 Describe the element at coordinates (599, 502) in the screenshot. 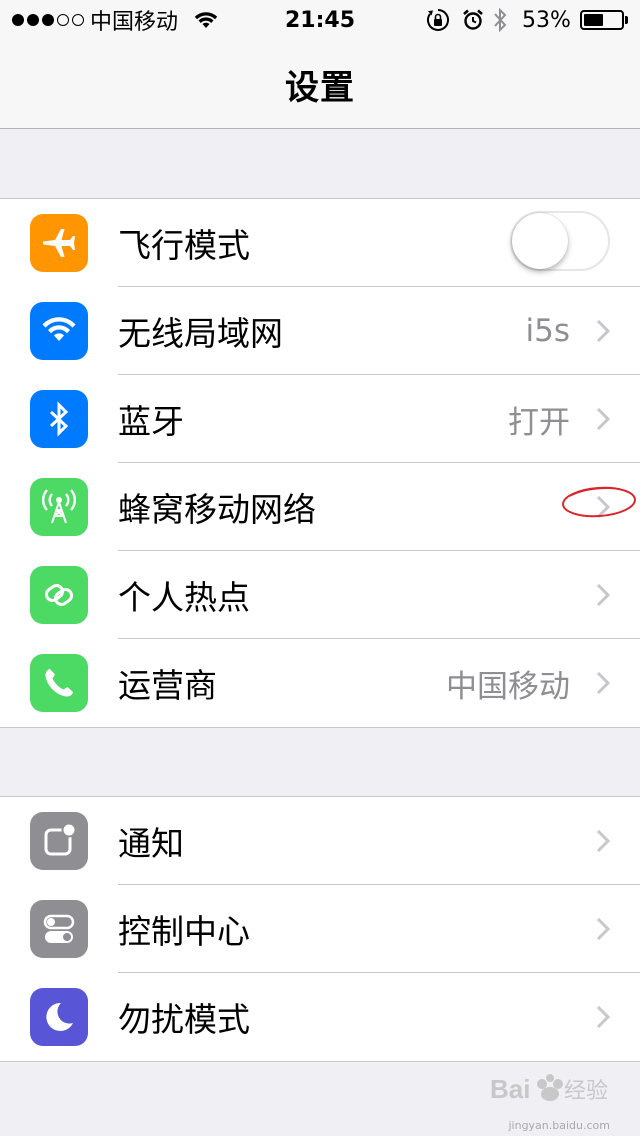

I see `annotation-circle-icon` at that location.